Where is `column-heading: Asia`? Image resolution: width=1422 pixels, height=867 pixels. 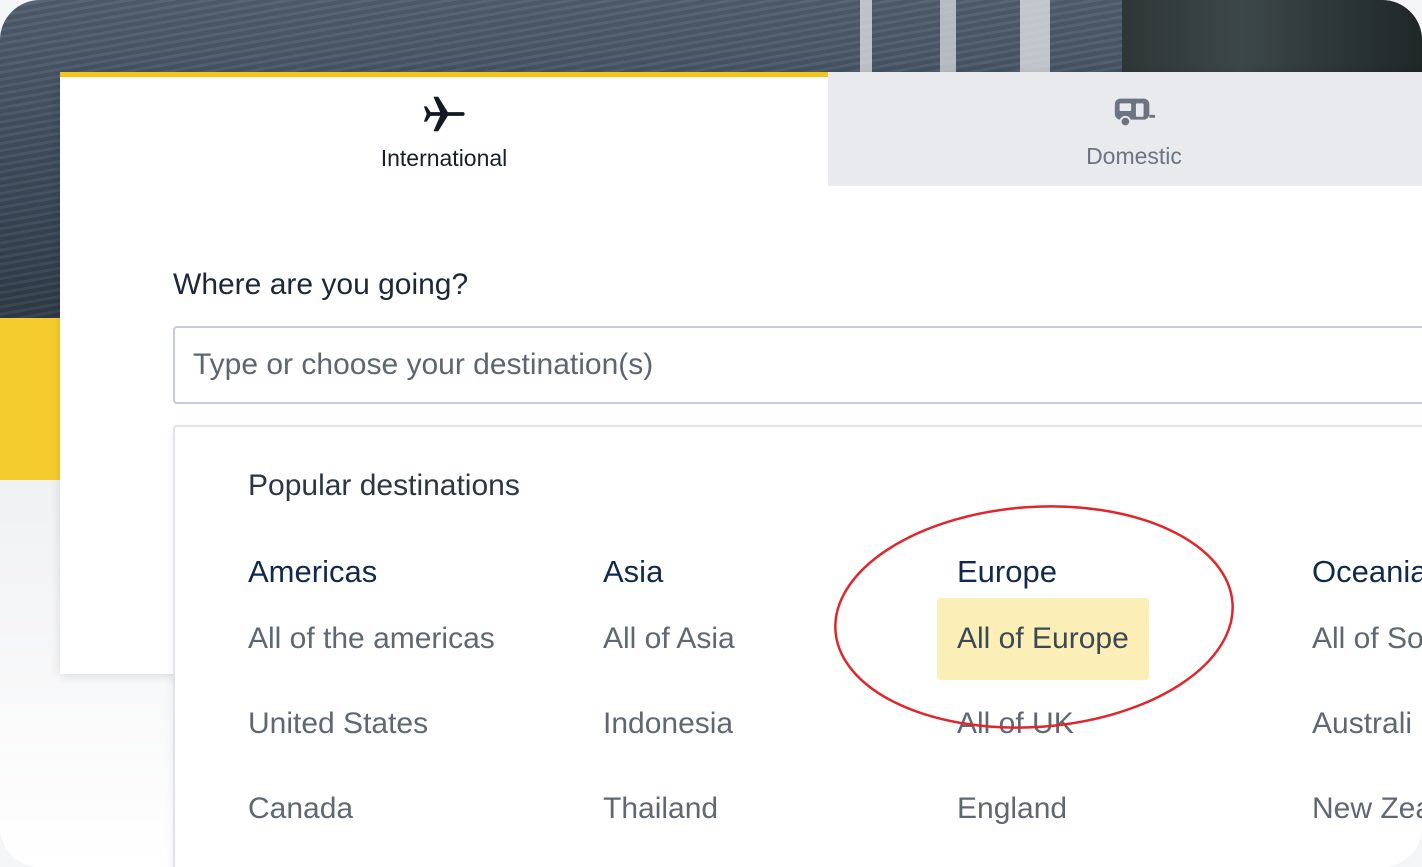 column-heading: Asia is located at coordinates (633, 571).